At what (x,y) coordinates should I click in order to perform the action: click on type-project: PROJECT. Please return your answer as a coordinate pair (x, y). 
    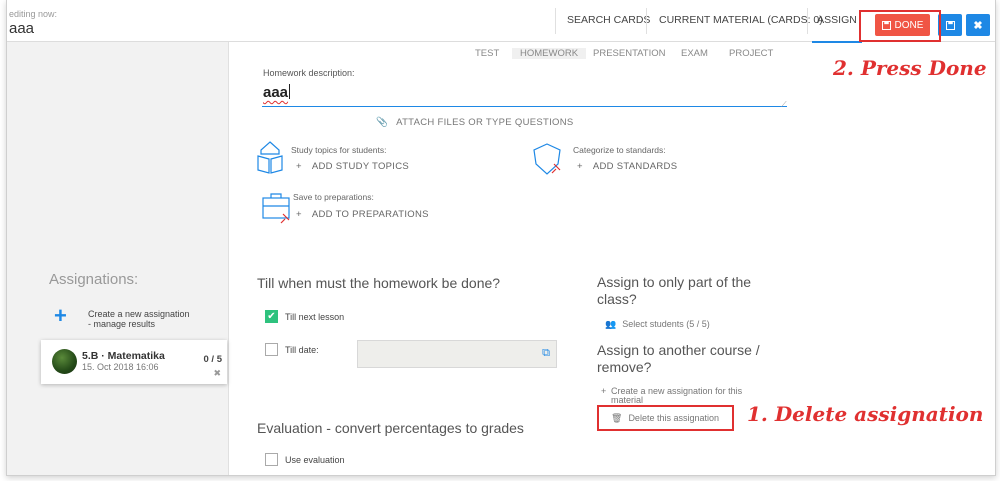
    Looking at the image, I should click on (751, 53).